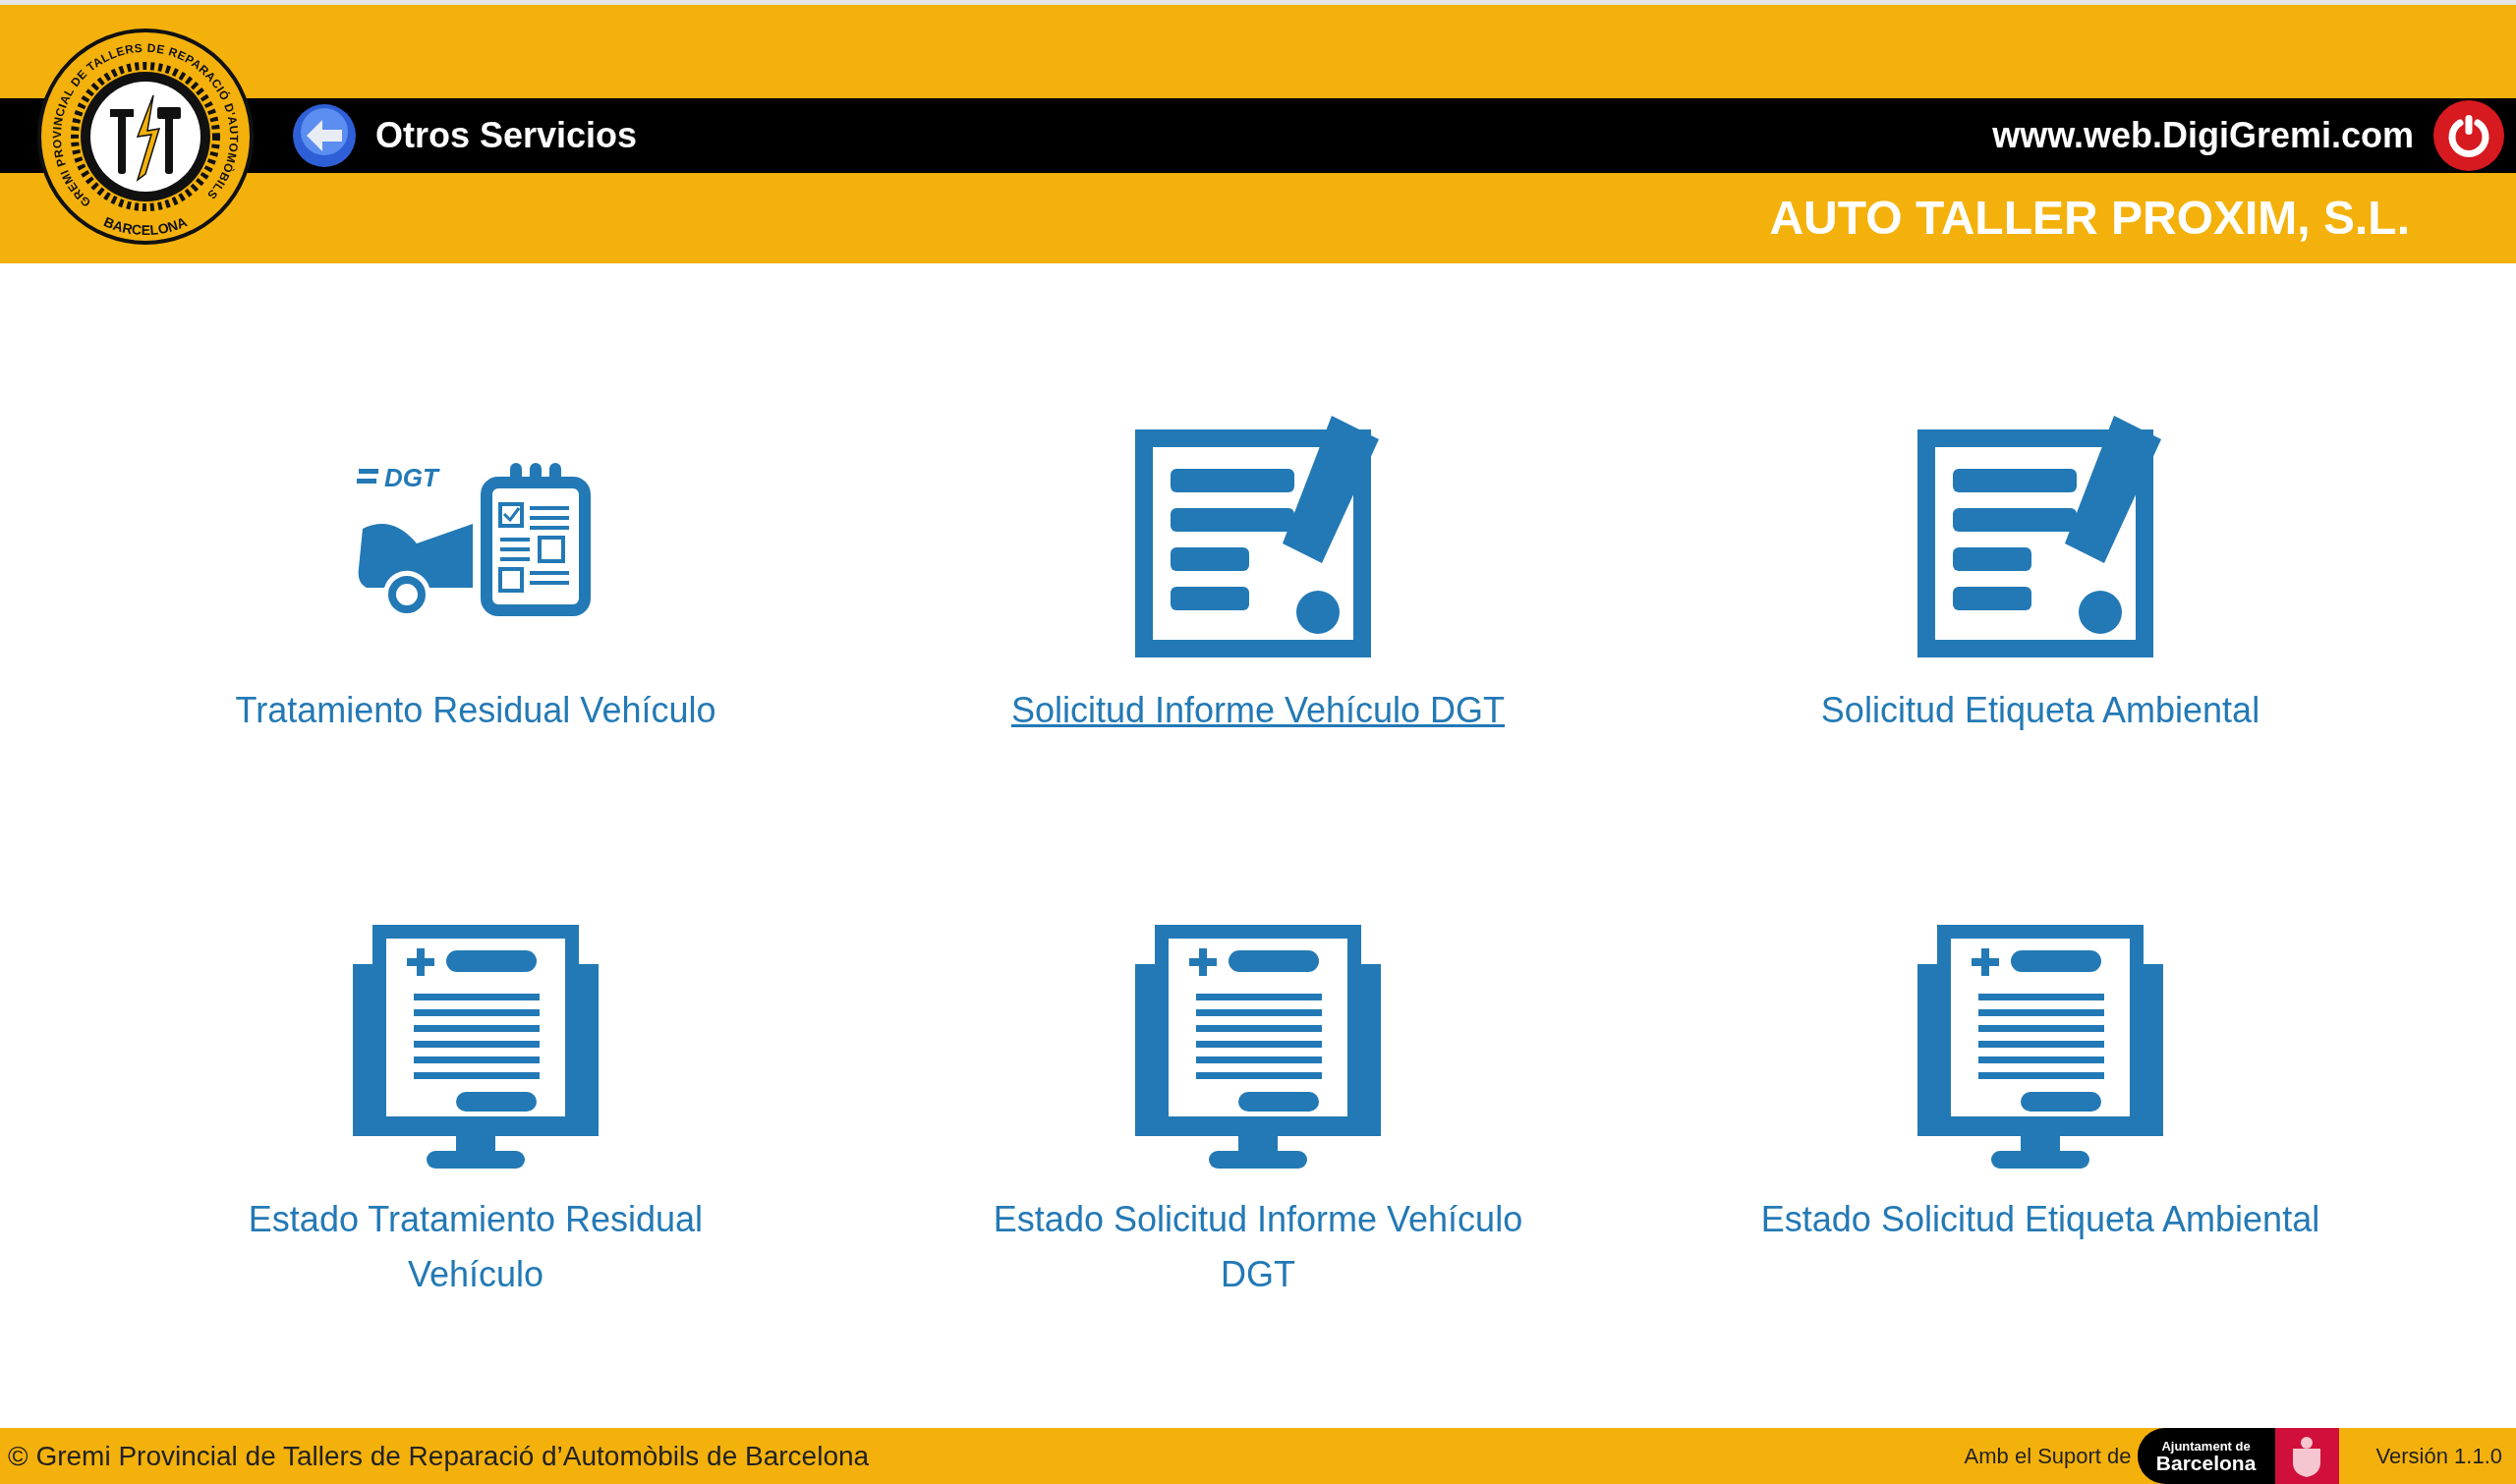  What do you see at coordinates (2048, 1456) in the screenshot?
I see `support-text: Amb el Suport de` at bounding box center [2048, 1456].